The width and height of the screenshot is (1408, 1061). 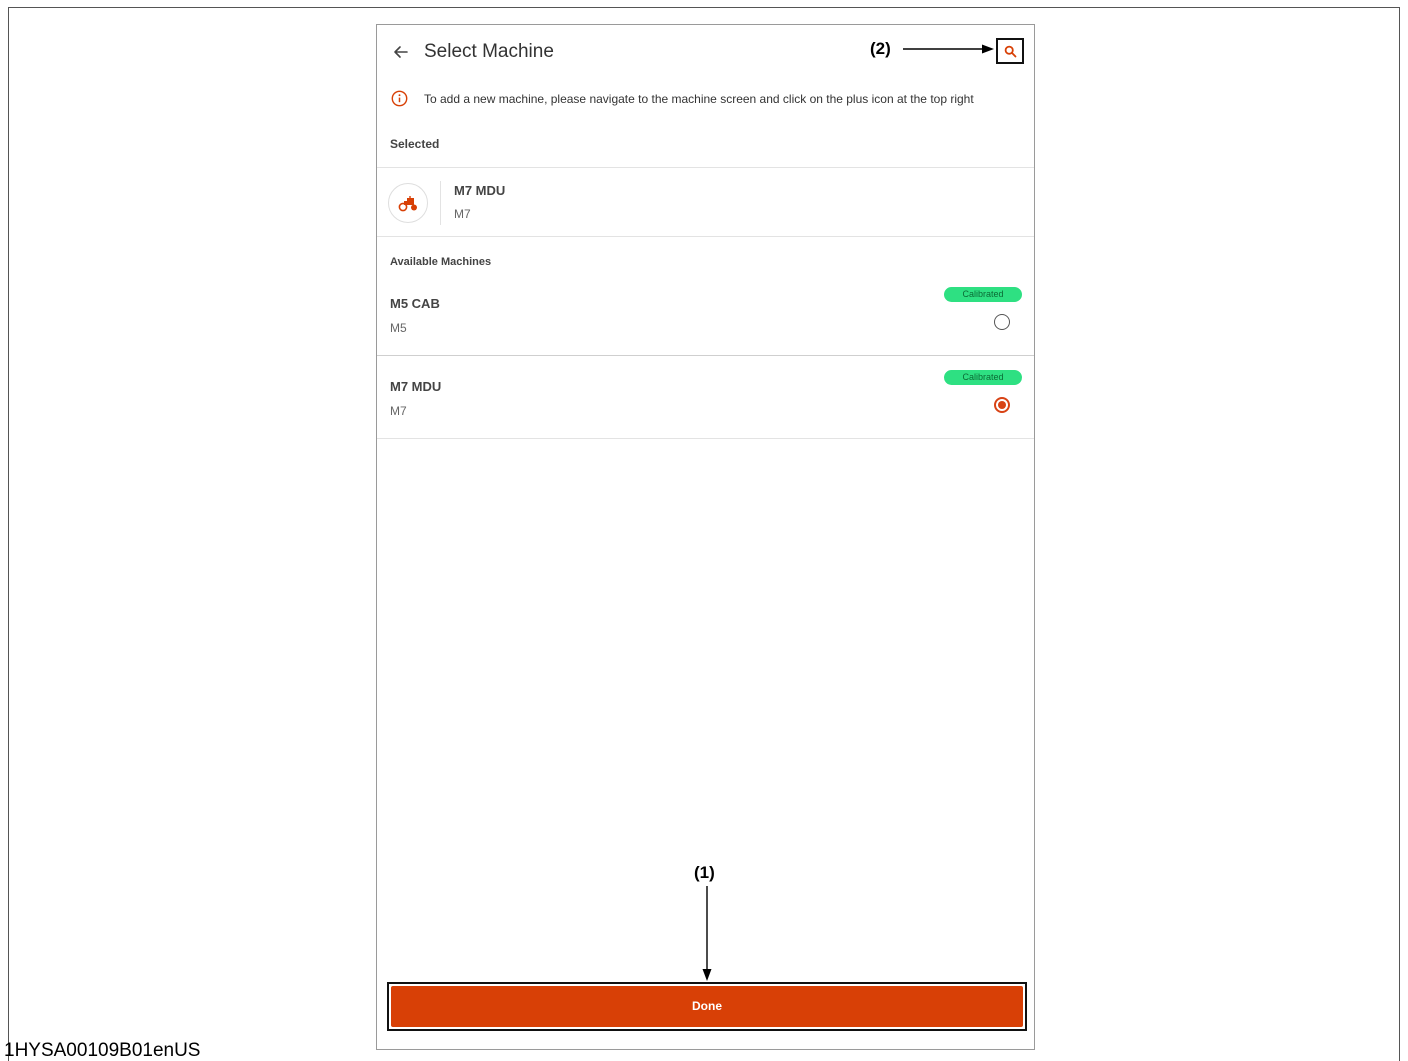 I want to click on document-code: 1HYSA00109B01enUS, so click(x=102, y=1050).